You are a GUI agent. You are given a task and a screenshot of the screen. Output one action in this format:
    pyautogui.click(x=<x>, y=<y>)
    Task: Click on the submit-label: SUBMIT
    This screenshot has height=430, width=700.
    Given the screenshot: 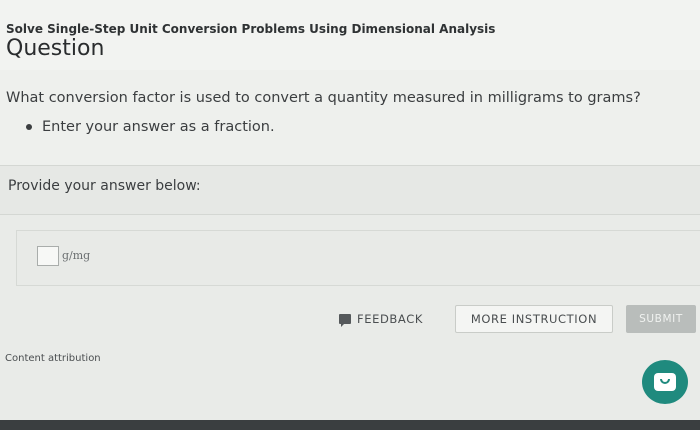 What is the action you would take?
    pyautogui.click(x=661, y=319)
    